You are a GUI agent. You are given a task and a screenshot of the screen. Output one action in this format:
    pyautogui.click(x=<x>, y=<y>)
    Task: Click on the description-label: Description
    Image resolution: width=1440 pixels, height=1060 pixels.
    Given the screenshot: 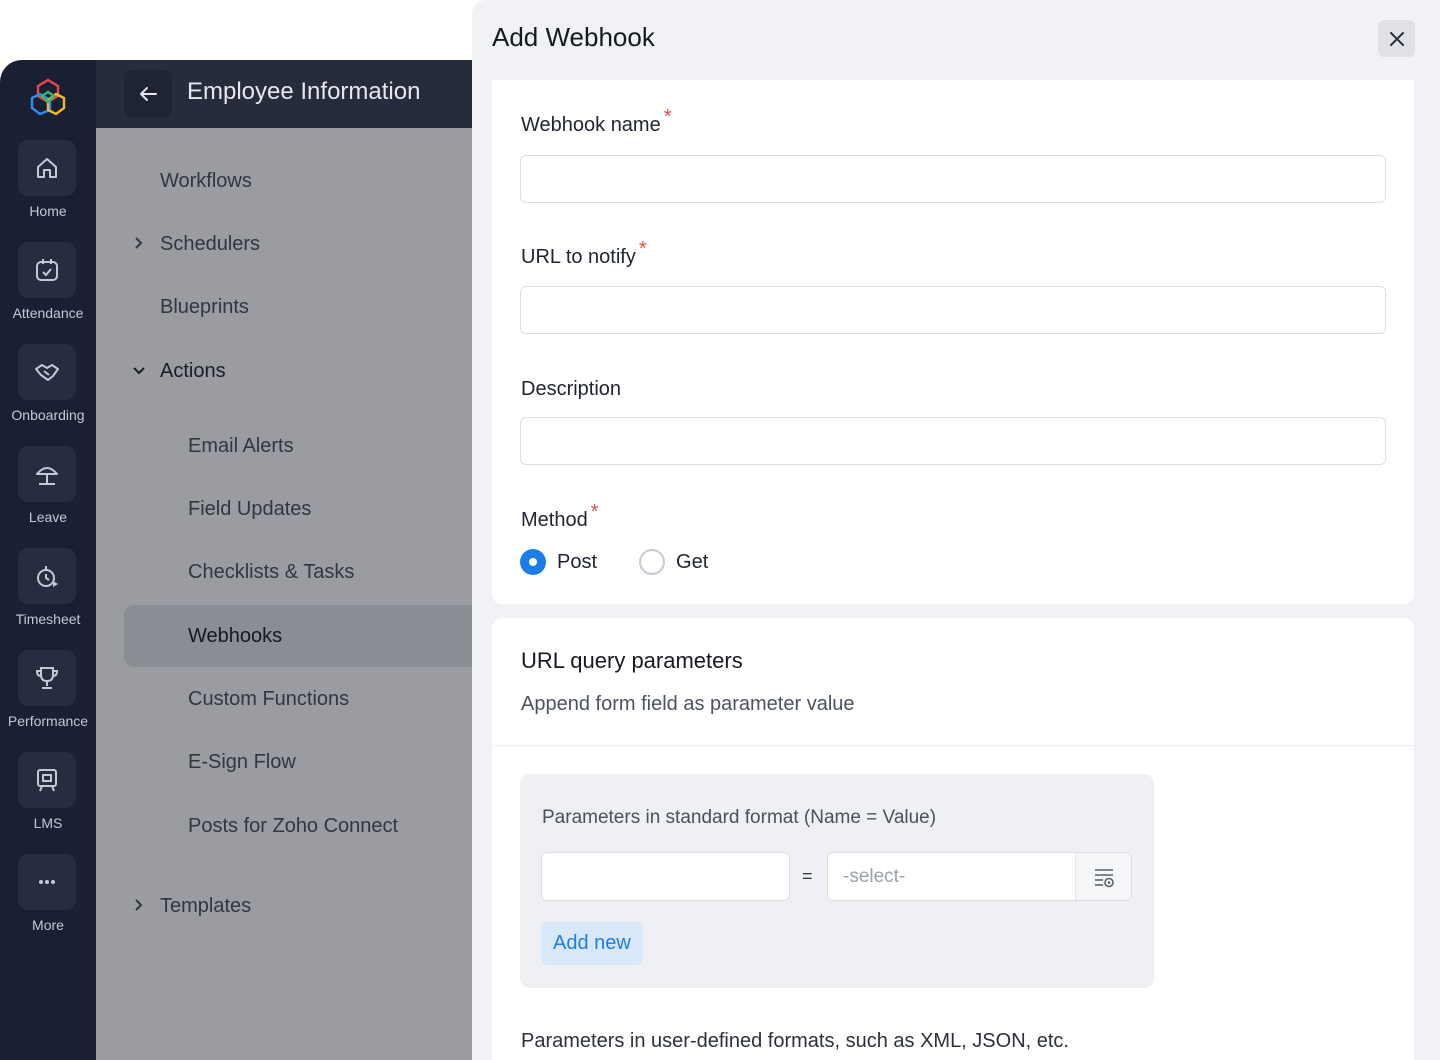 What is the action you would take?
    pyautogui.click(x=571, y=389)
    